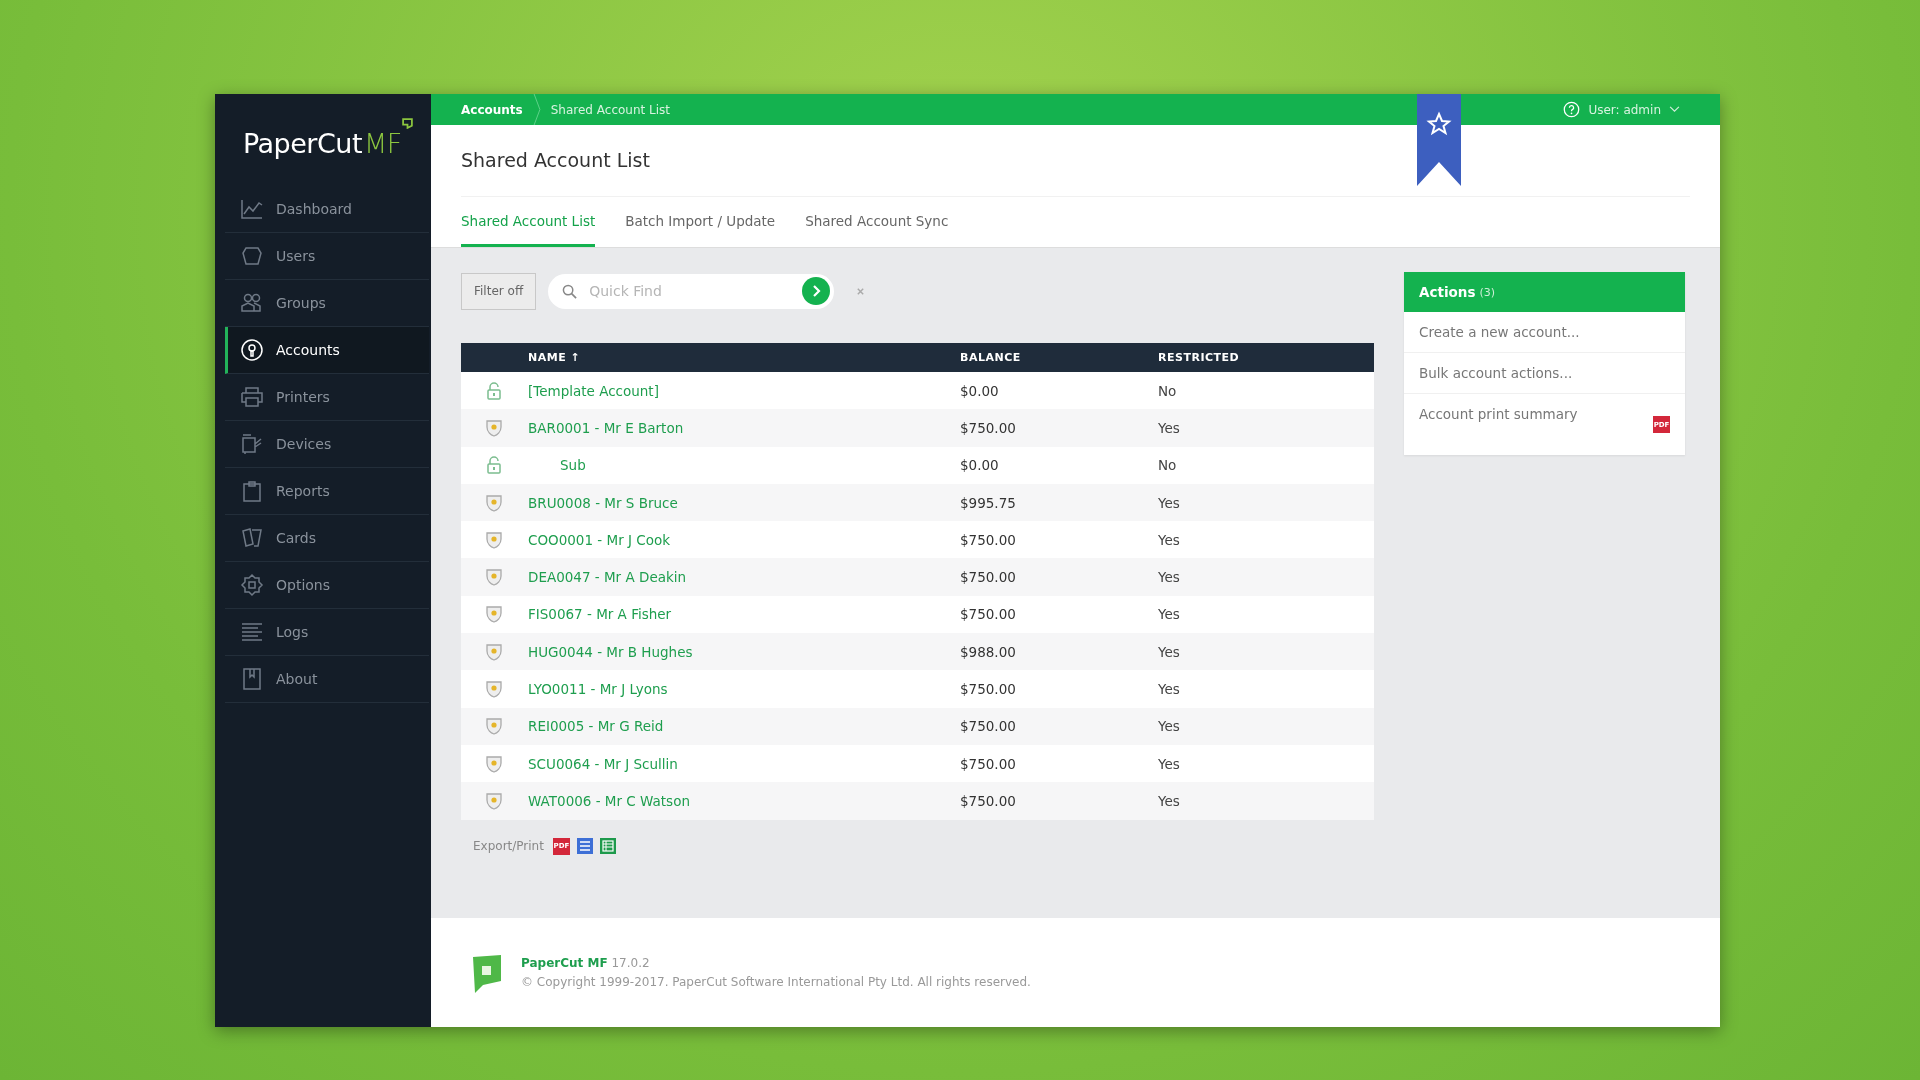 This screenshot has width=1920, height=1080. What do you see at coordinates (603, 502) in the screenshot?
I see `account-link: BRU0008 - Mr S Bruce` at bounding box center [603, 502].